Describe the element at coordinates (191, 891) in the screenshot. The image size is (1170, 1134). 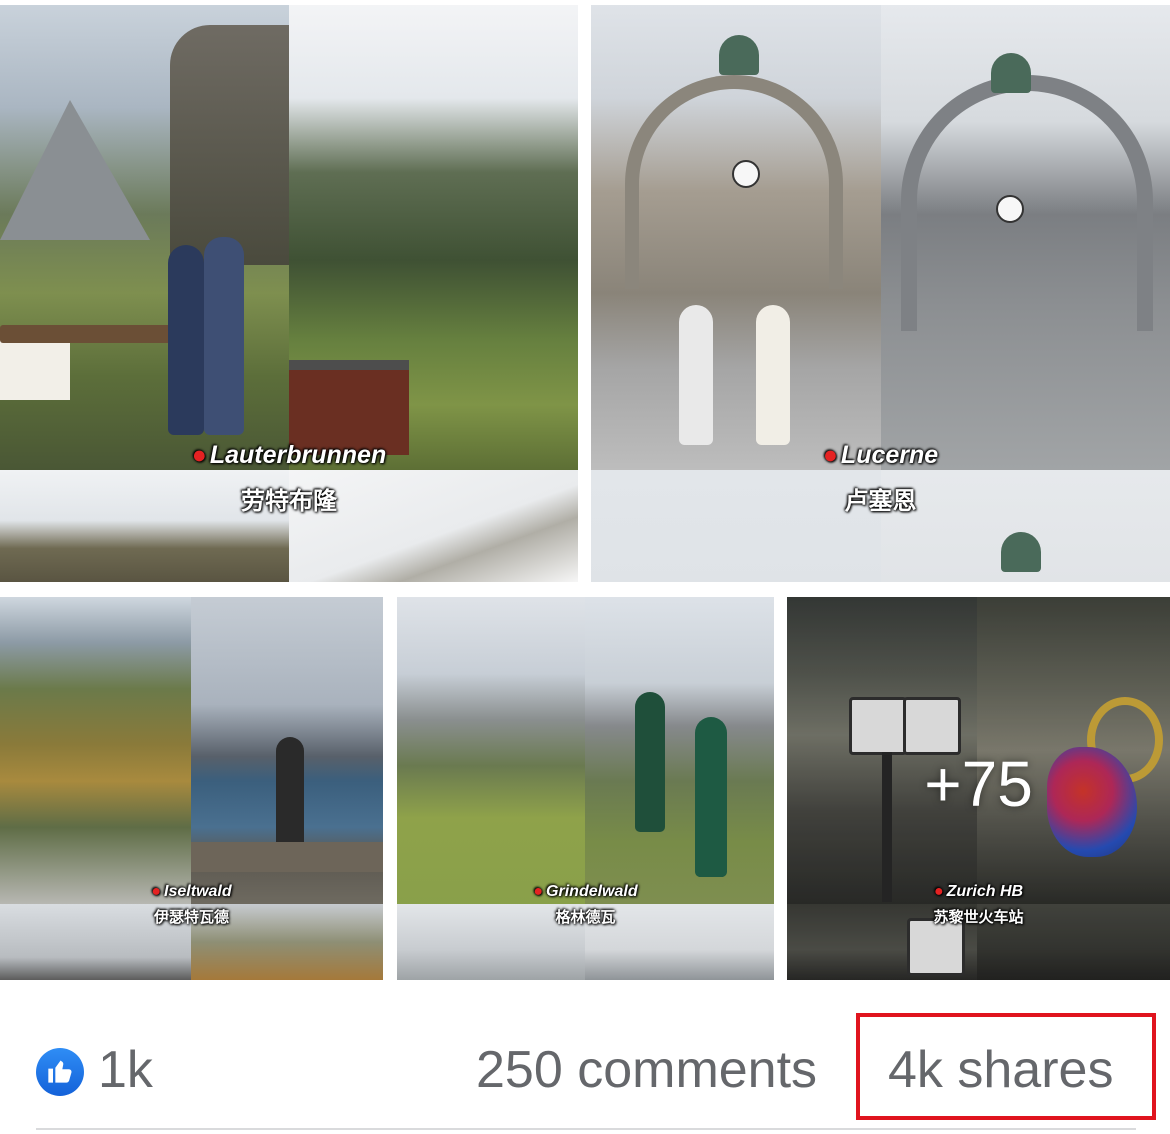
I see `location-label: ● Iseltwald` at that location.